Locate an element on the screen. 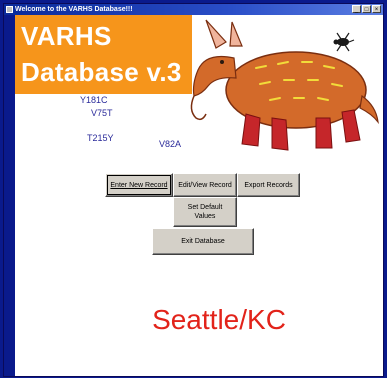 The image size is (387, 378). export-records-button: Export Records is located at coordinates (268, 185).